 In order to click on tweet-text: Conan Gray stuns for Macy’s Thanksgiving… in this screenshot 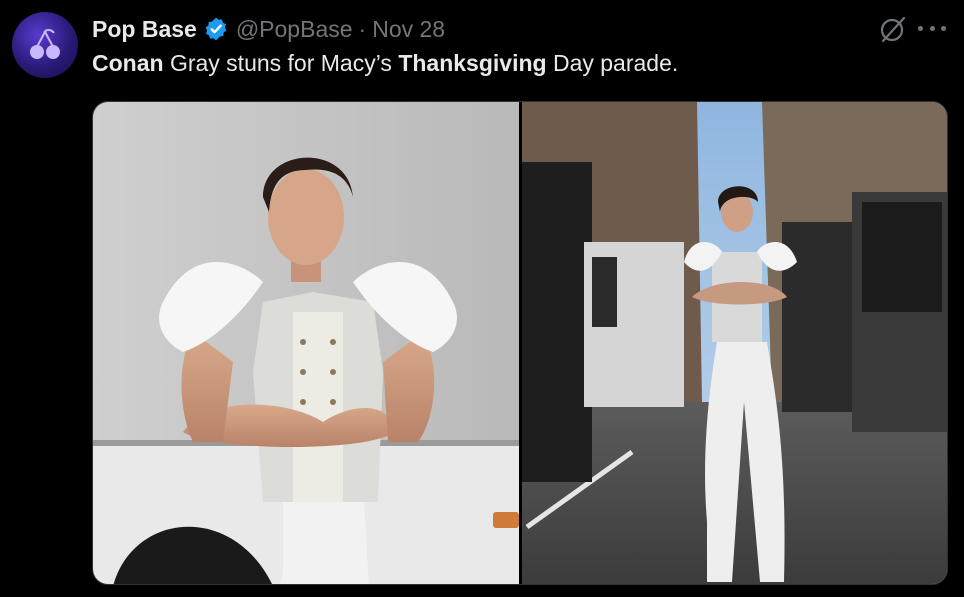, I will do `click(385, 63)`.